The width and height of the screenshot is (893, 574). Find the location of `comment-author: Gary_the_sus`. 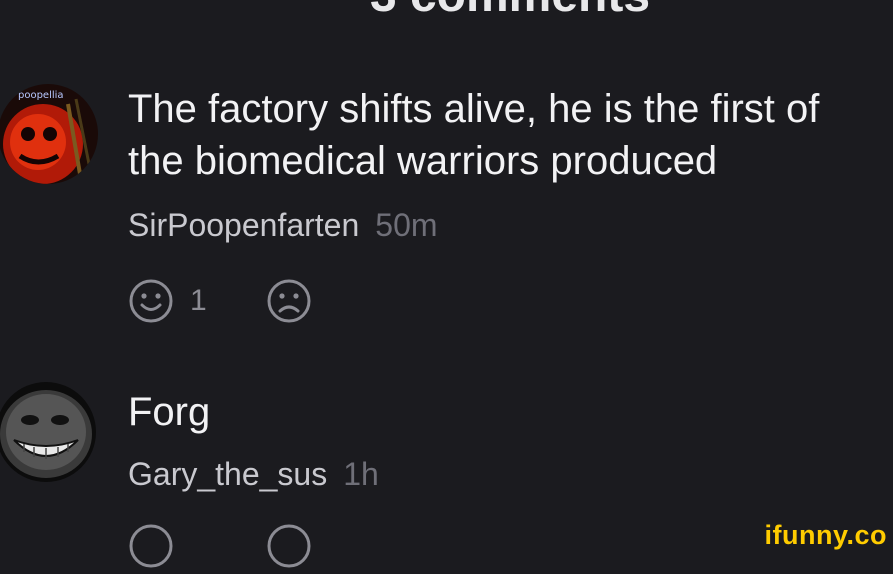

comment-author: Gary_the_sus is located at coordinates (227, 474).